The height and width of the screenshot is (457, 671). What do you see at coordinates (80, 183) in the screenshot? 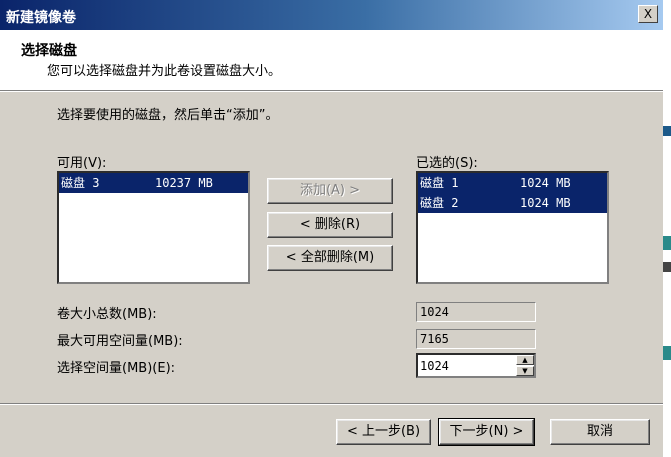
I see `disk-name: 磁盘 3` at bounding box center [80, 183].